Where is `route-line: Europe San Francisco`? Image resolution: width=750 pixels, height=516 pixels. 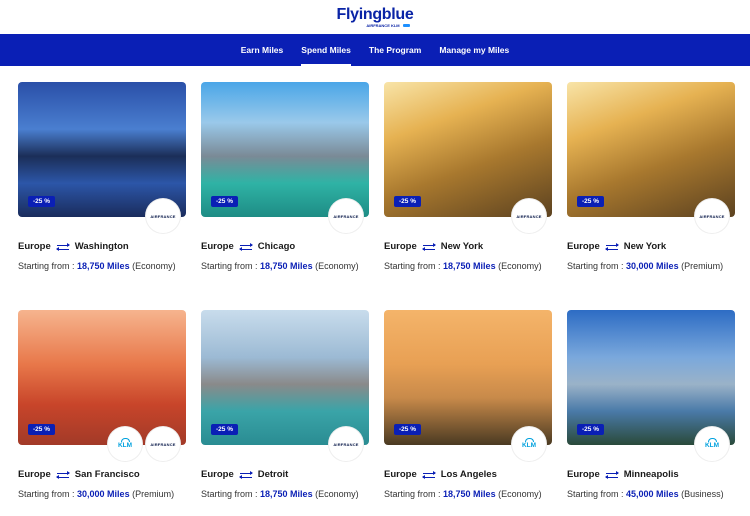 route-line: Europe San Francisco is located at coordinates (79, 474).